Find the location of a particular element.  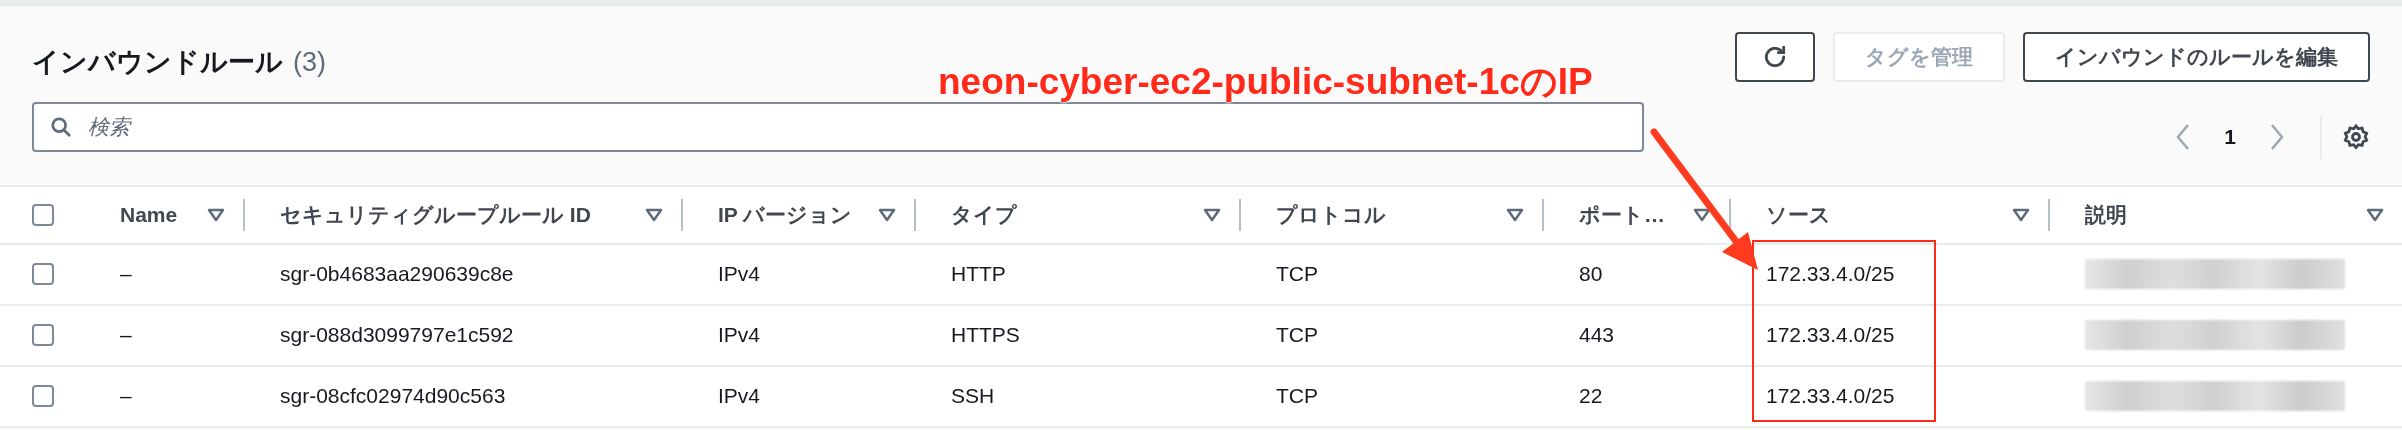

column-header: タイプ is located at coordinates (984, 214).